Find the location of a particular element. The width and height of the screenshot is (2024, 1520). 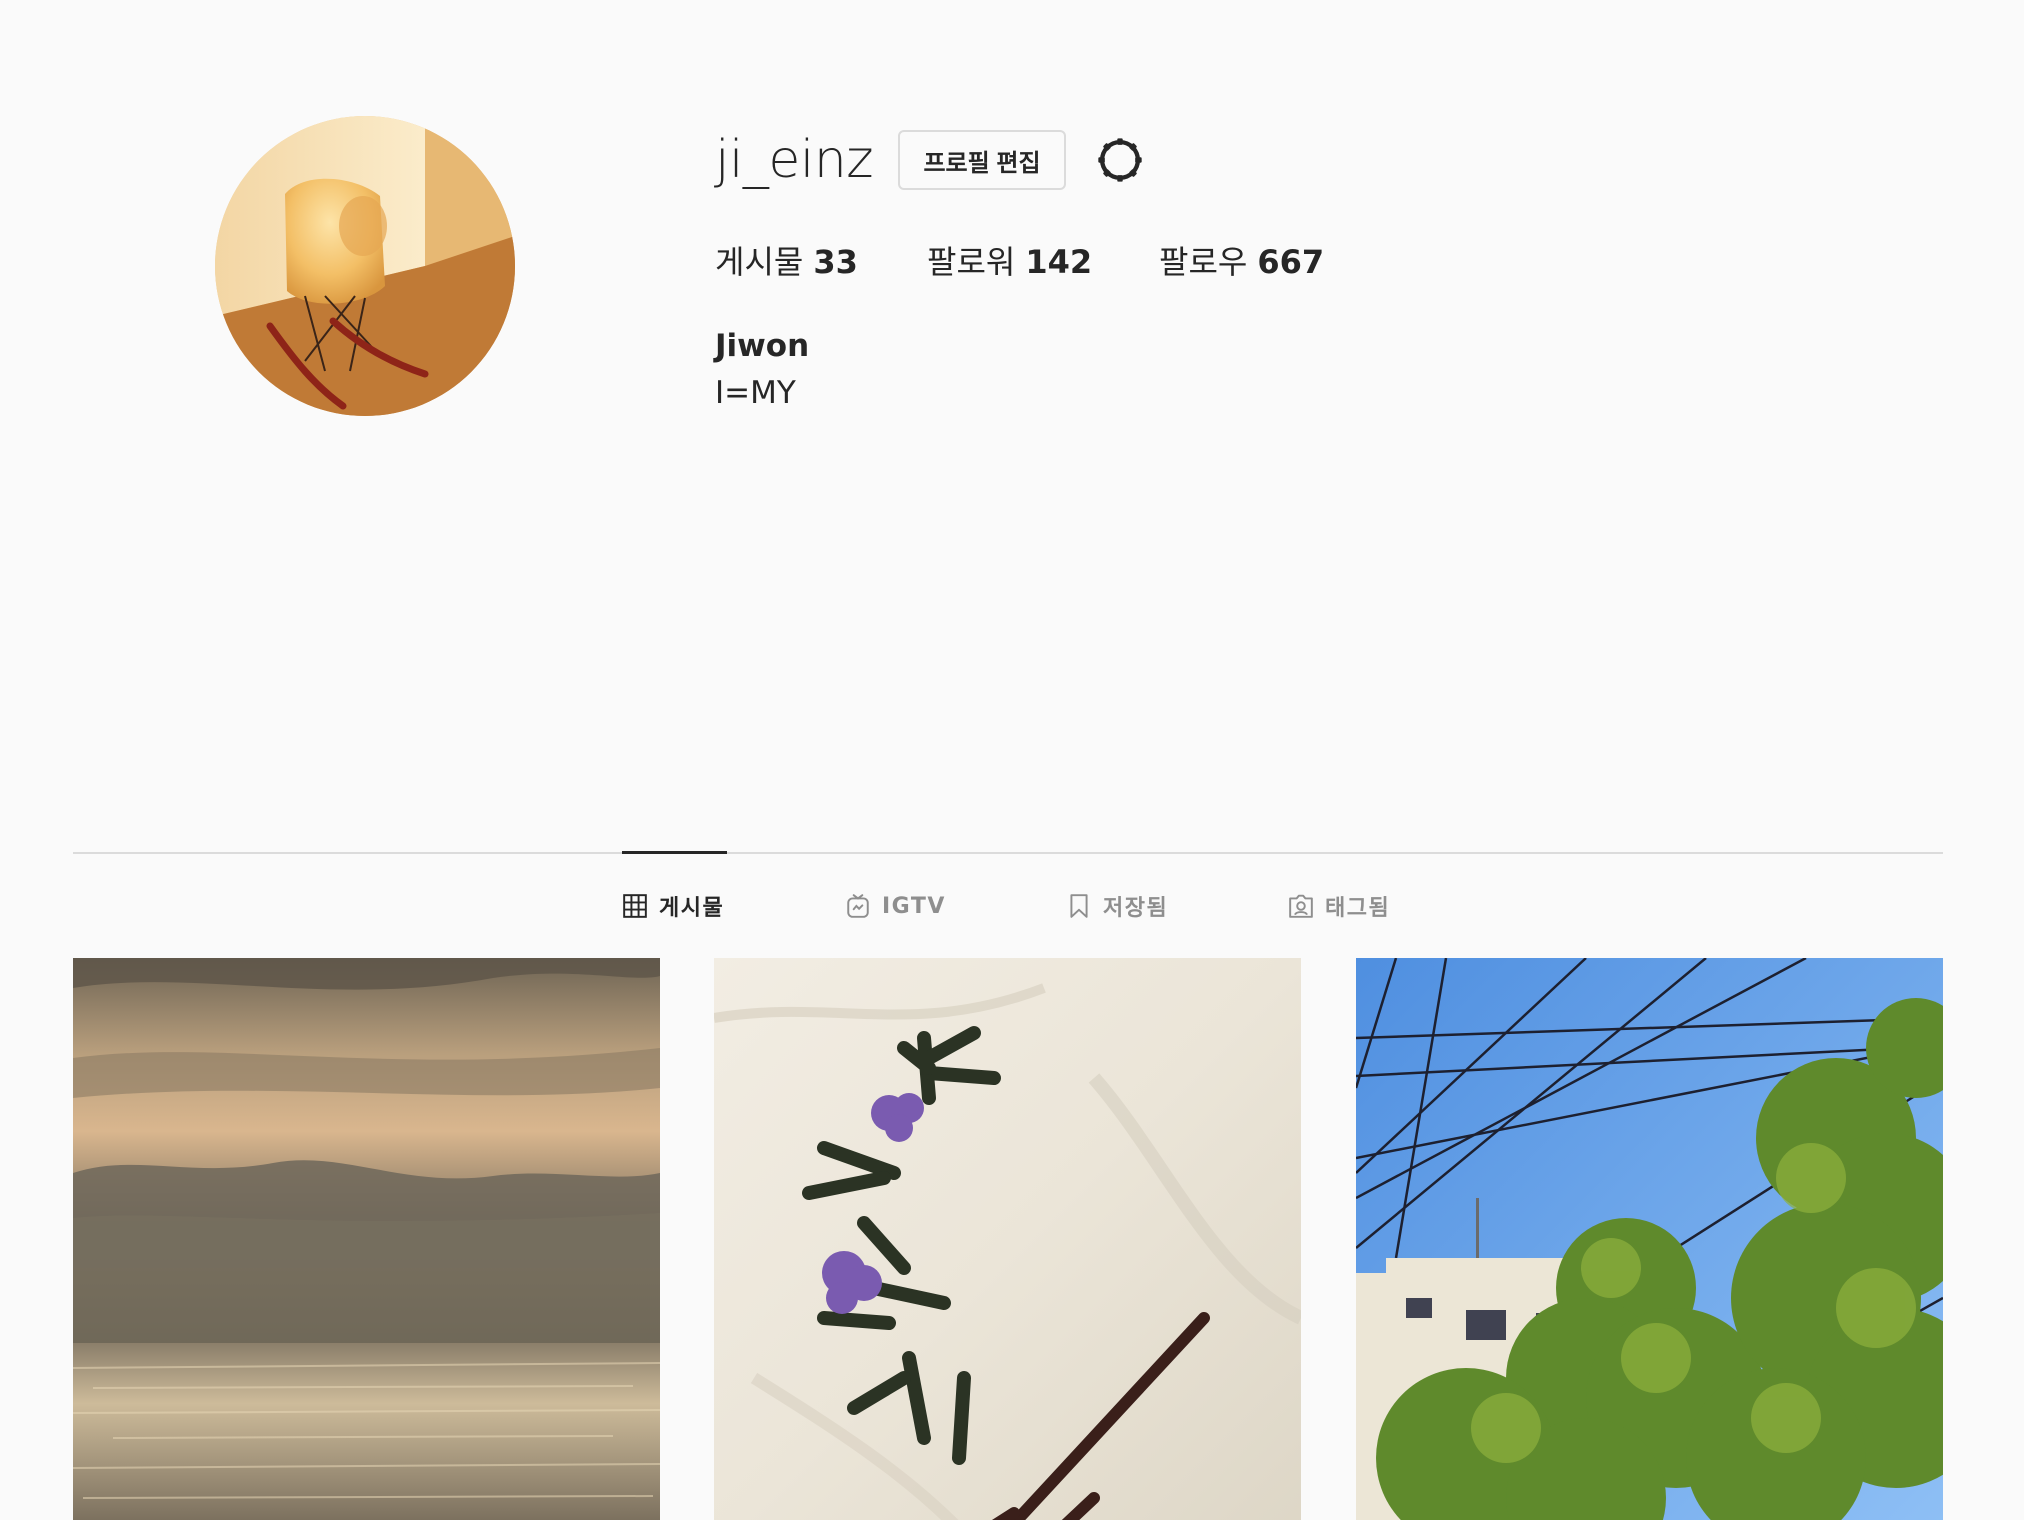

profile-tabs: 게시물 IGTV 저장됨 태그됨 is located at coordinates (1012, 906).